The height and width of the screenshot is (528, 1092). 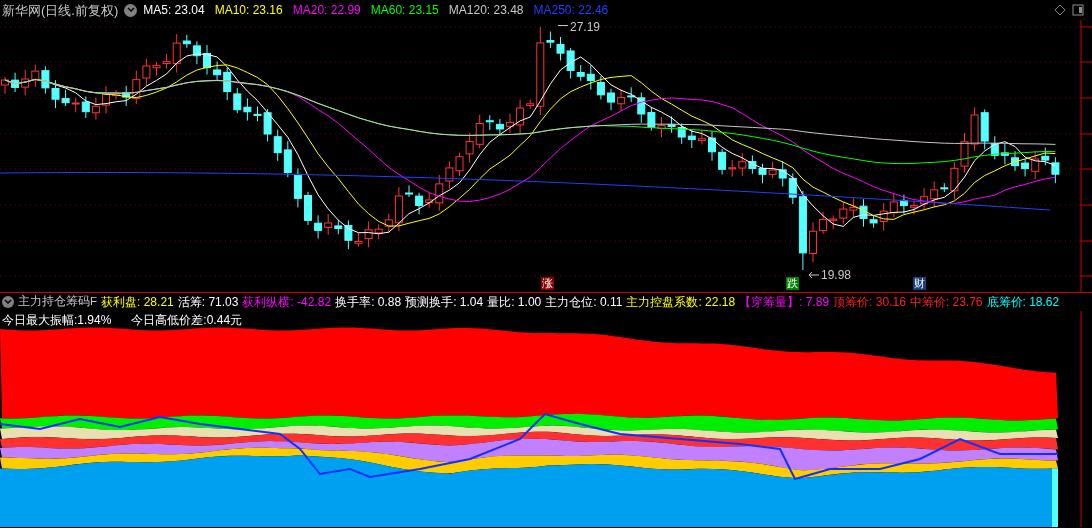 What do you see at coordinates (287, 302) in the screenshot?
I see `indicator-value: 获利纵横: -42.82` at bounding box center [287, 302].